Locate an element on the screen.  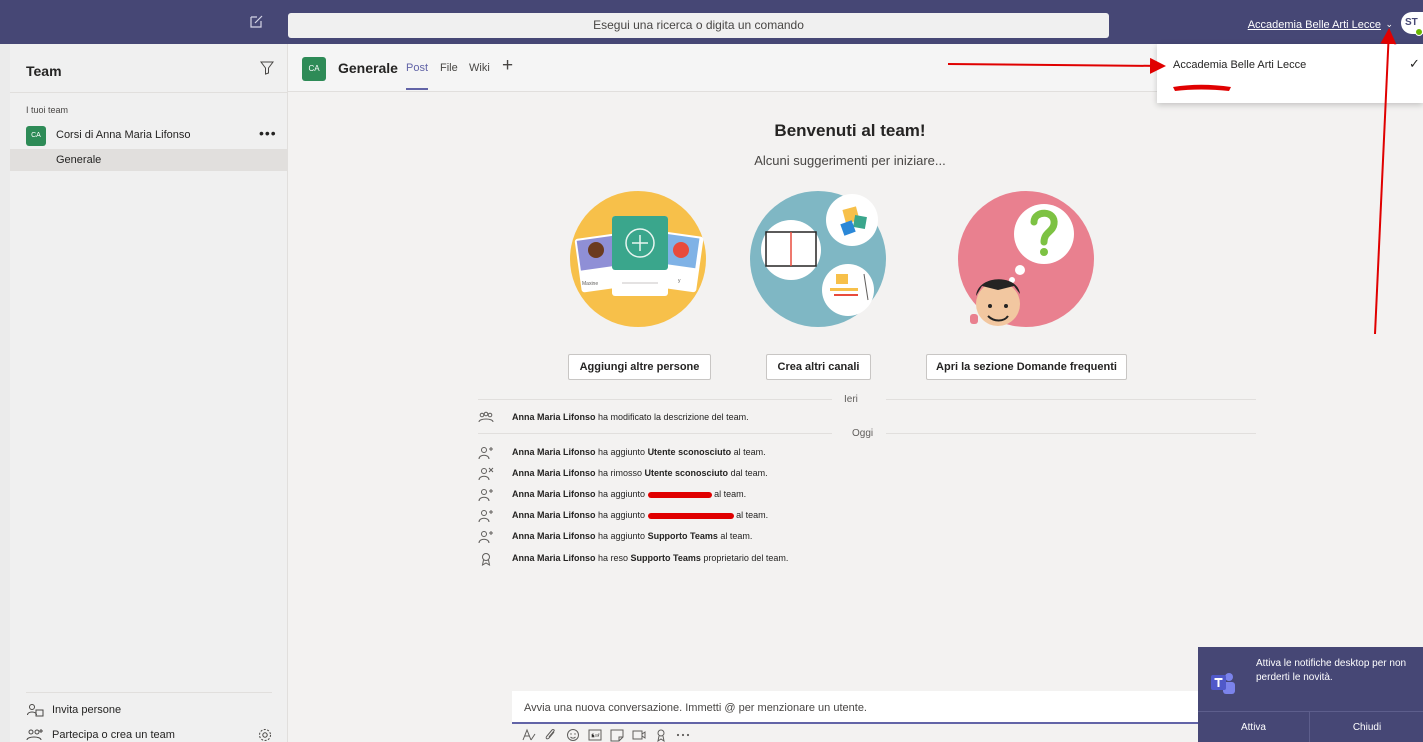
your-teams-label: I tuoi team is located at coordinates (47, 110).